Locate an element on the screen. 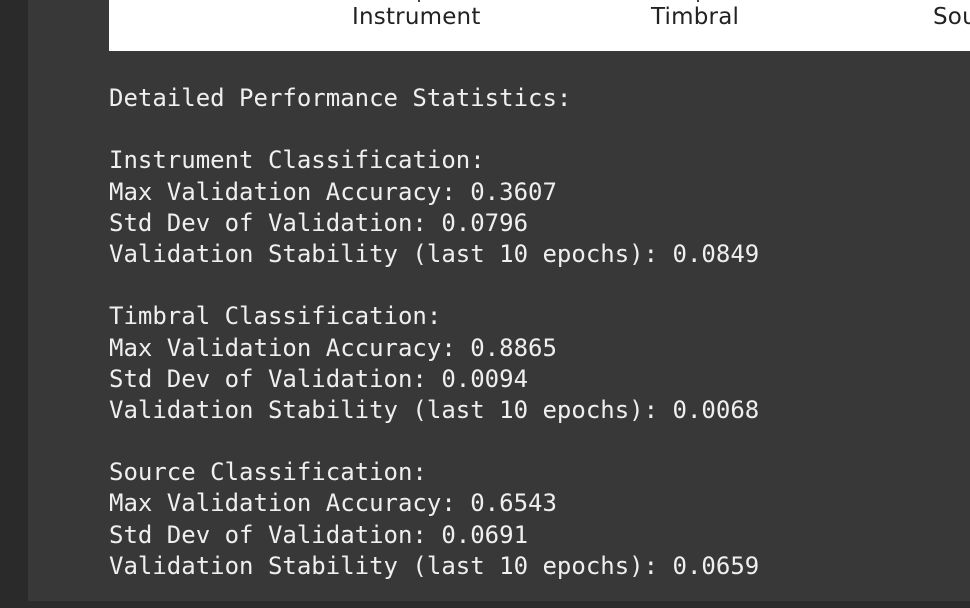 The image size is (970, 608). stat-line: Std Dev of Validation: 0.0796 is located at coordinates (319, 222).